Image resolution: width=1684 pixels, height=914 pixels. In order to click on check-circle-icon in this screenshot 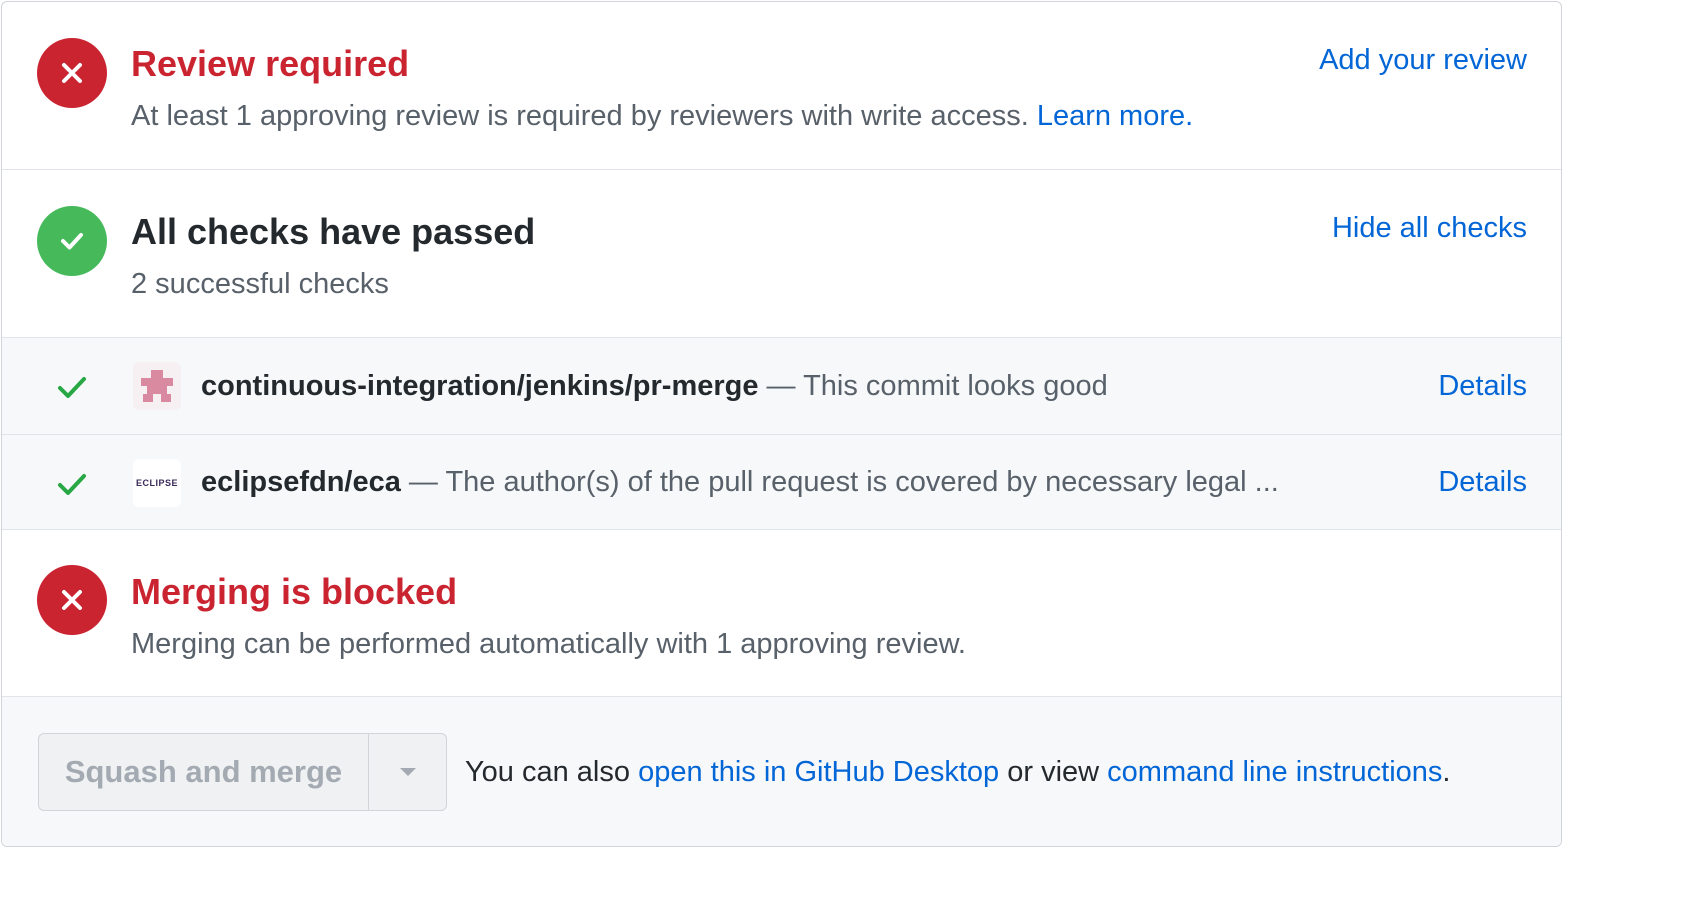, I will do `click(72, 241)`.